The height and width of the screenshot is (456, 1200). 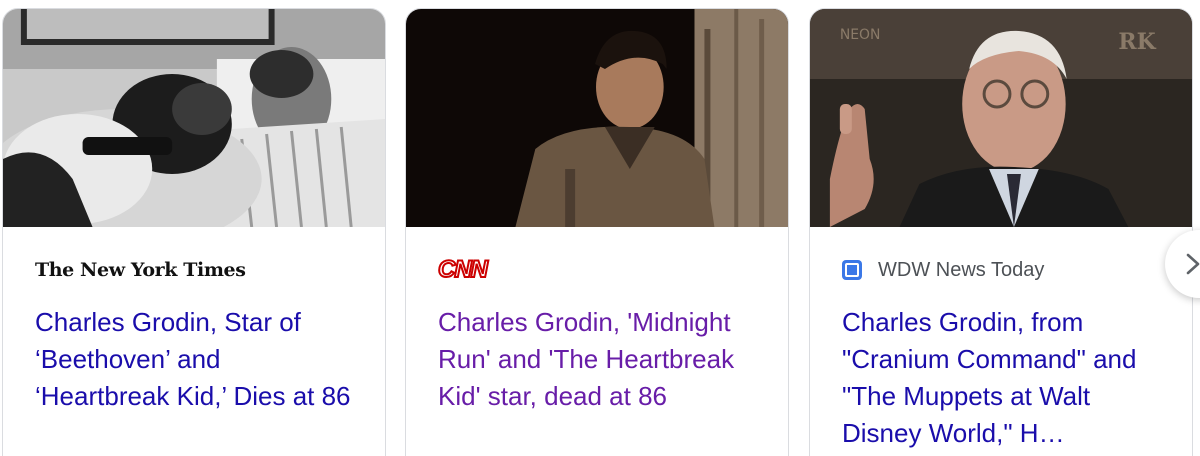 I want to click on news-source: WDW News Today, so click(x=943, y=270).